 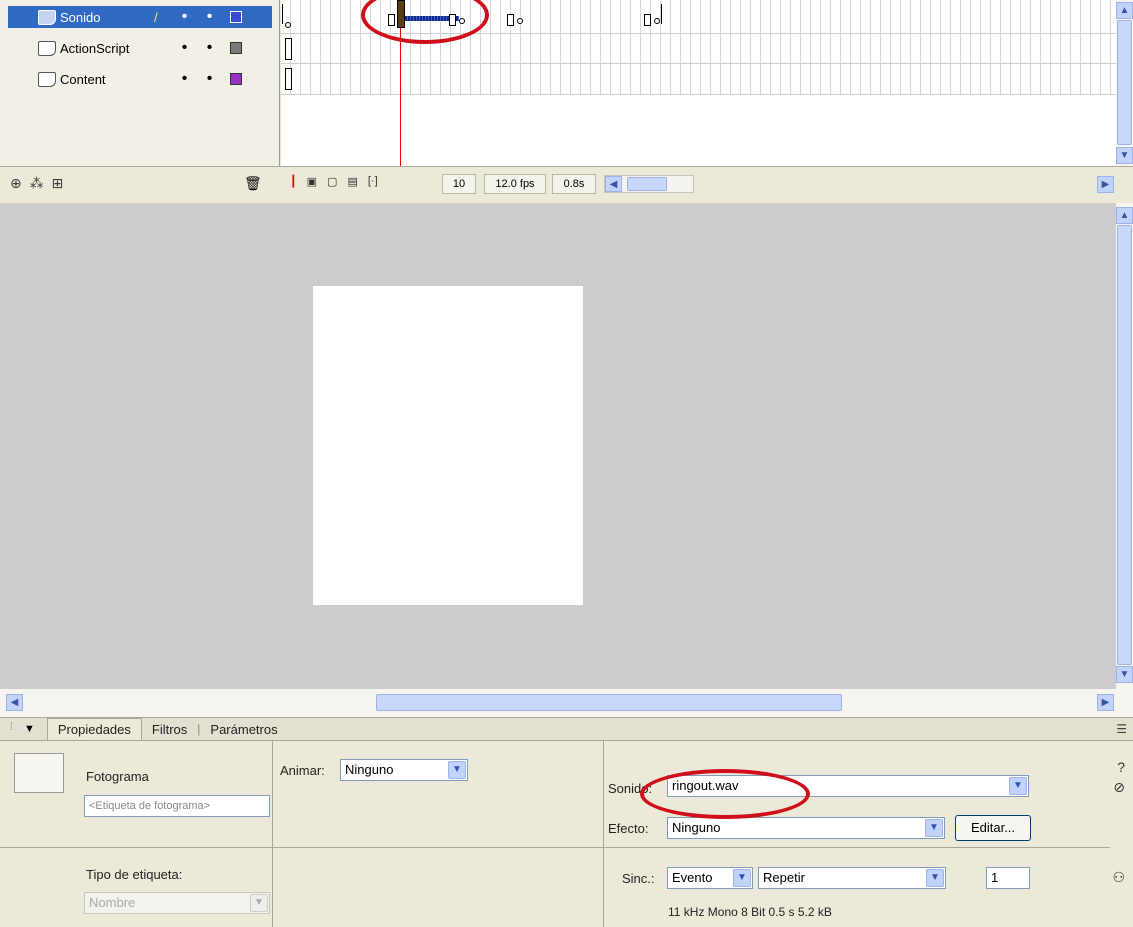 What do you see at coordinates (15, 729) in the screenshot?
I see `panel-grip-icon: ⁞` at bounding box center [15, 729].